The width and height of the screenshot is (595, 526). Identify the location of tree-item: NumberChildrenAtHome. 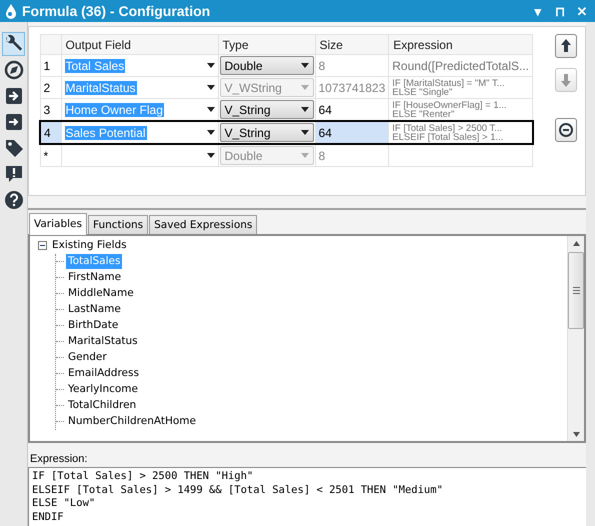
(132, 422).